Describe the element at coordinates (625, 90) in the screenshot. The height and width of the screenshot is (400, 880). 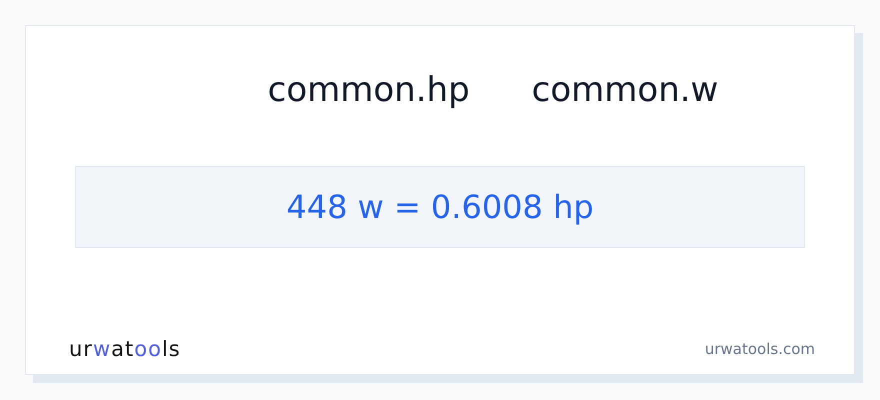
I see `unit-label: common.w` at that location.